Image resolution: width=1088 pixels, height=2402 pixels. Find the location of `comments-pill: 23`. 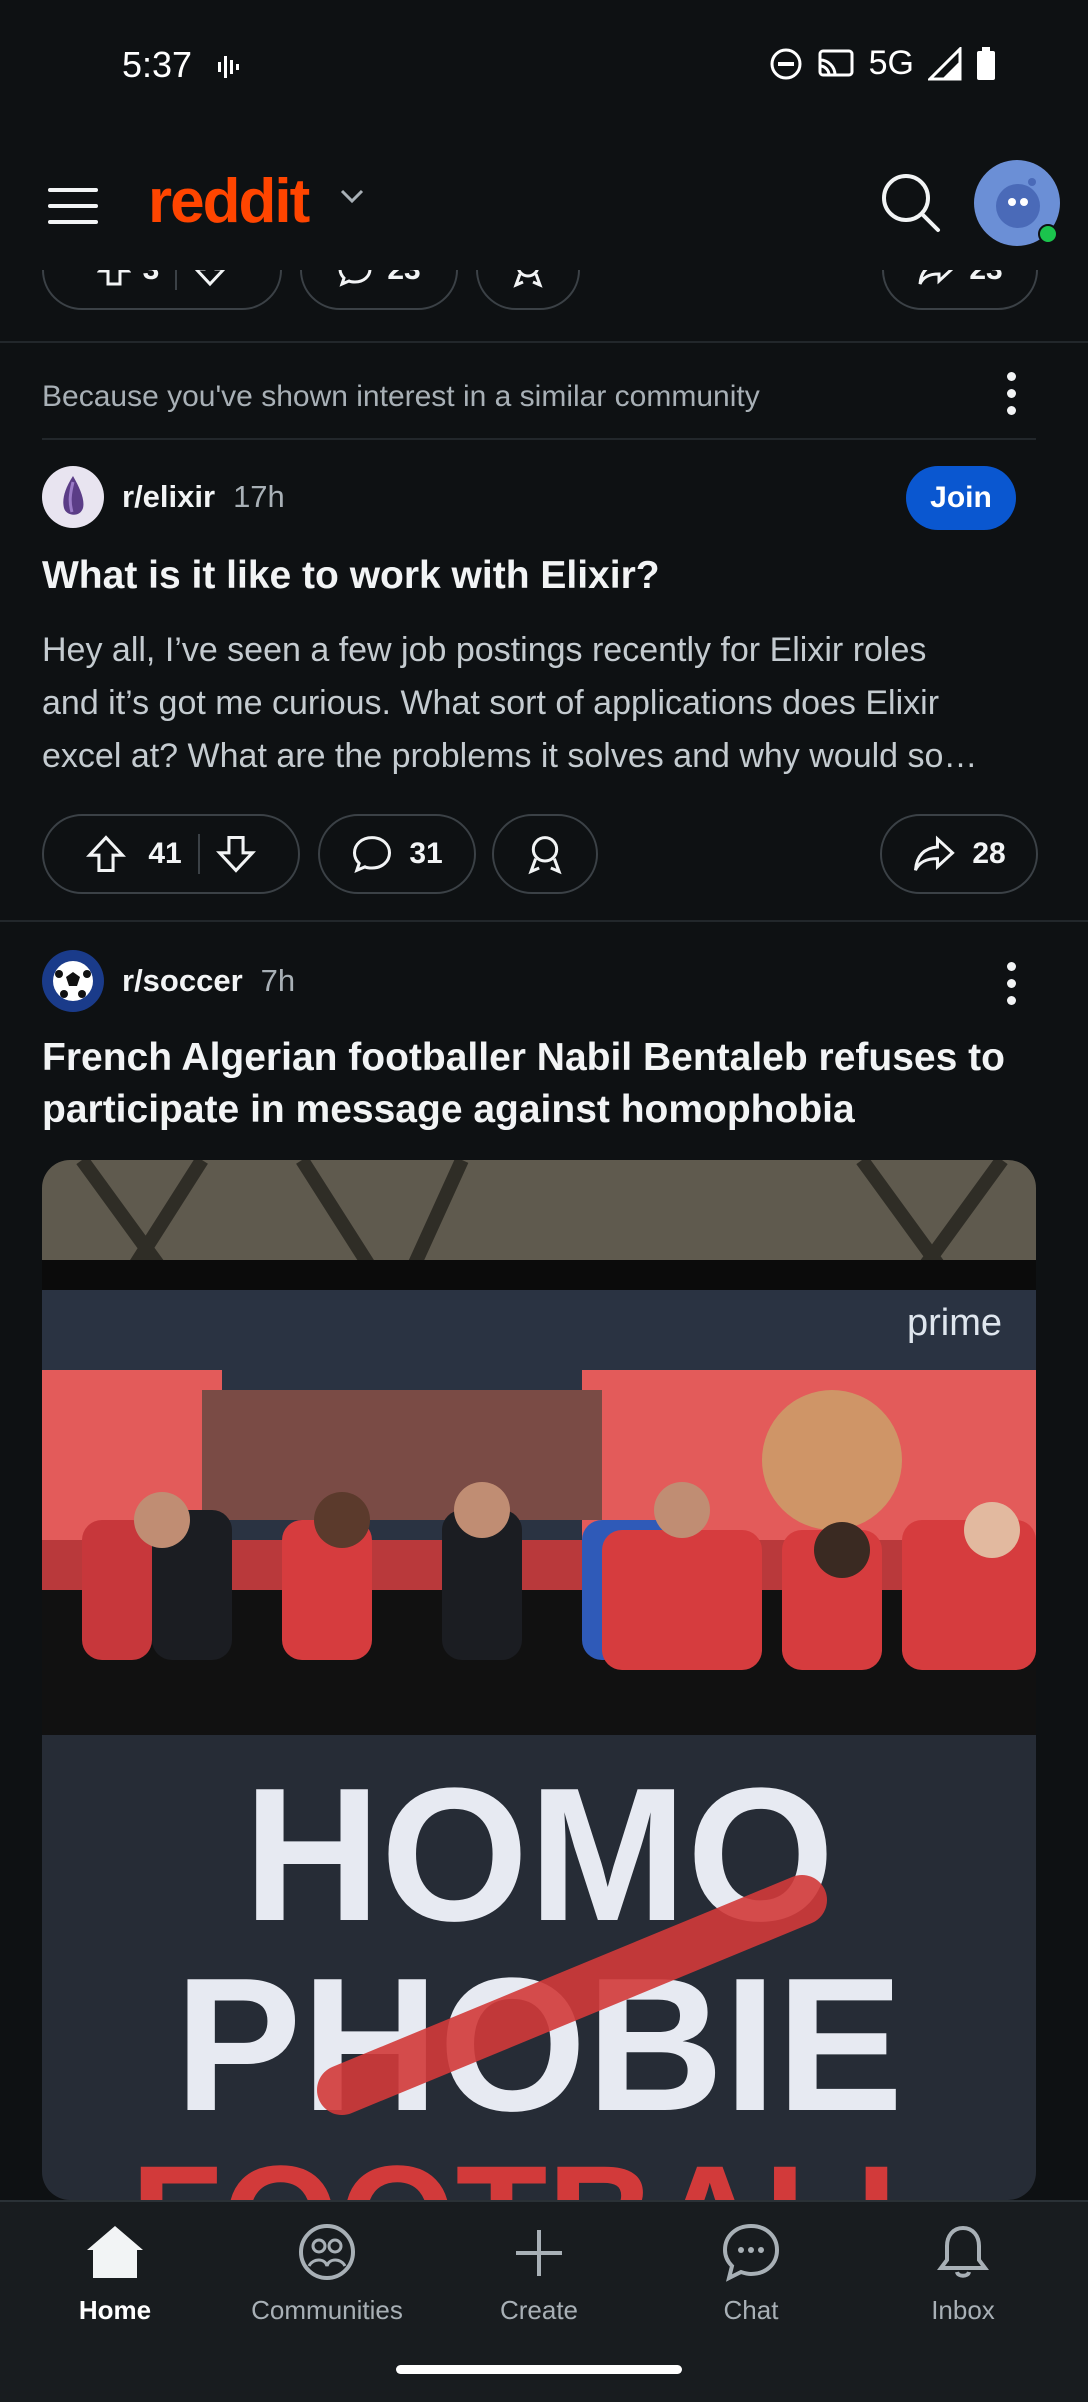

comments-pill: 23 is located at coordinates (379, 290).